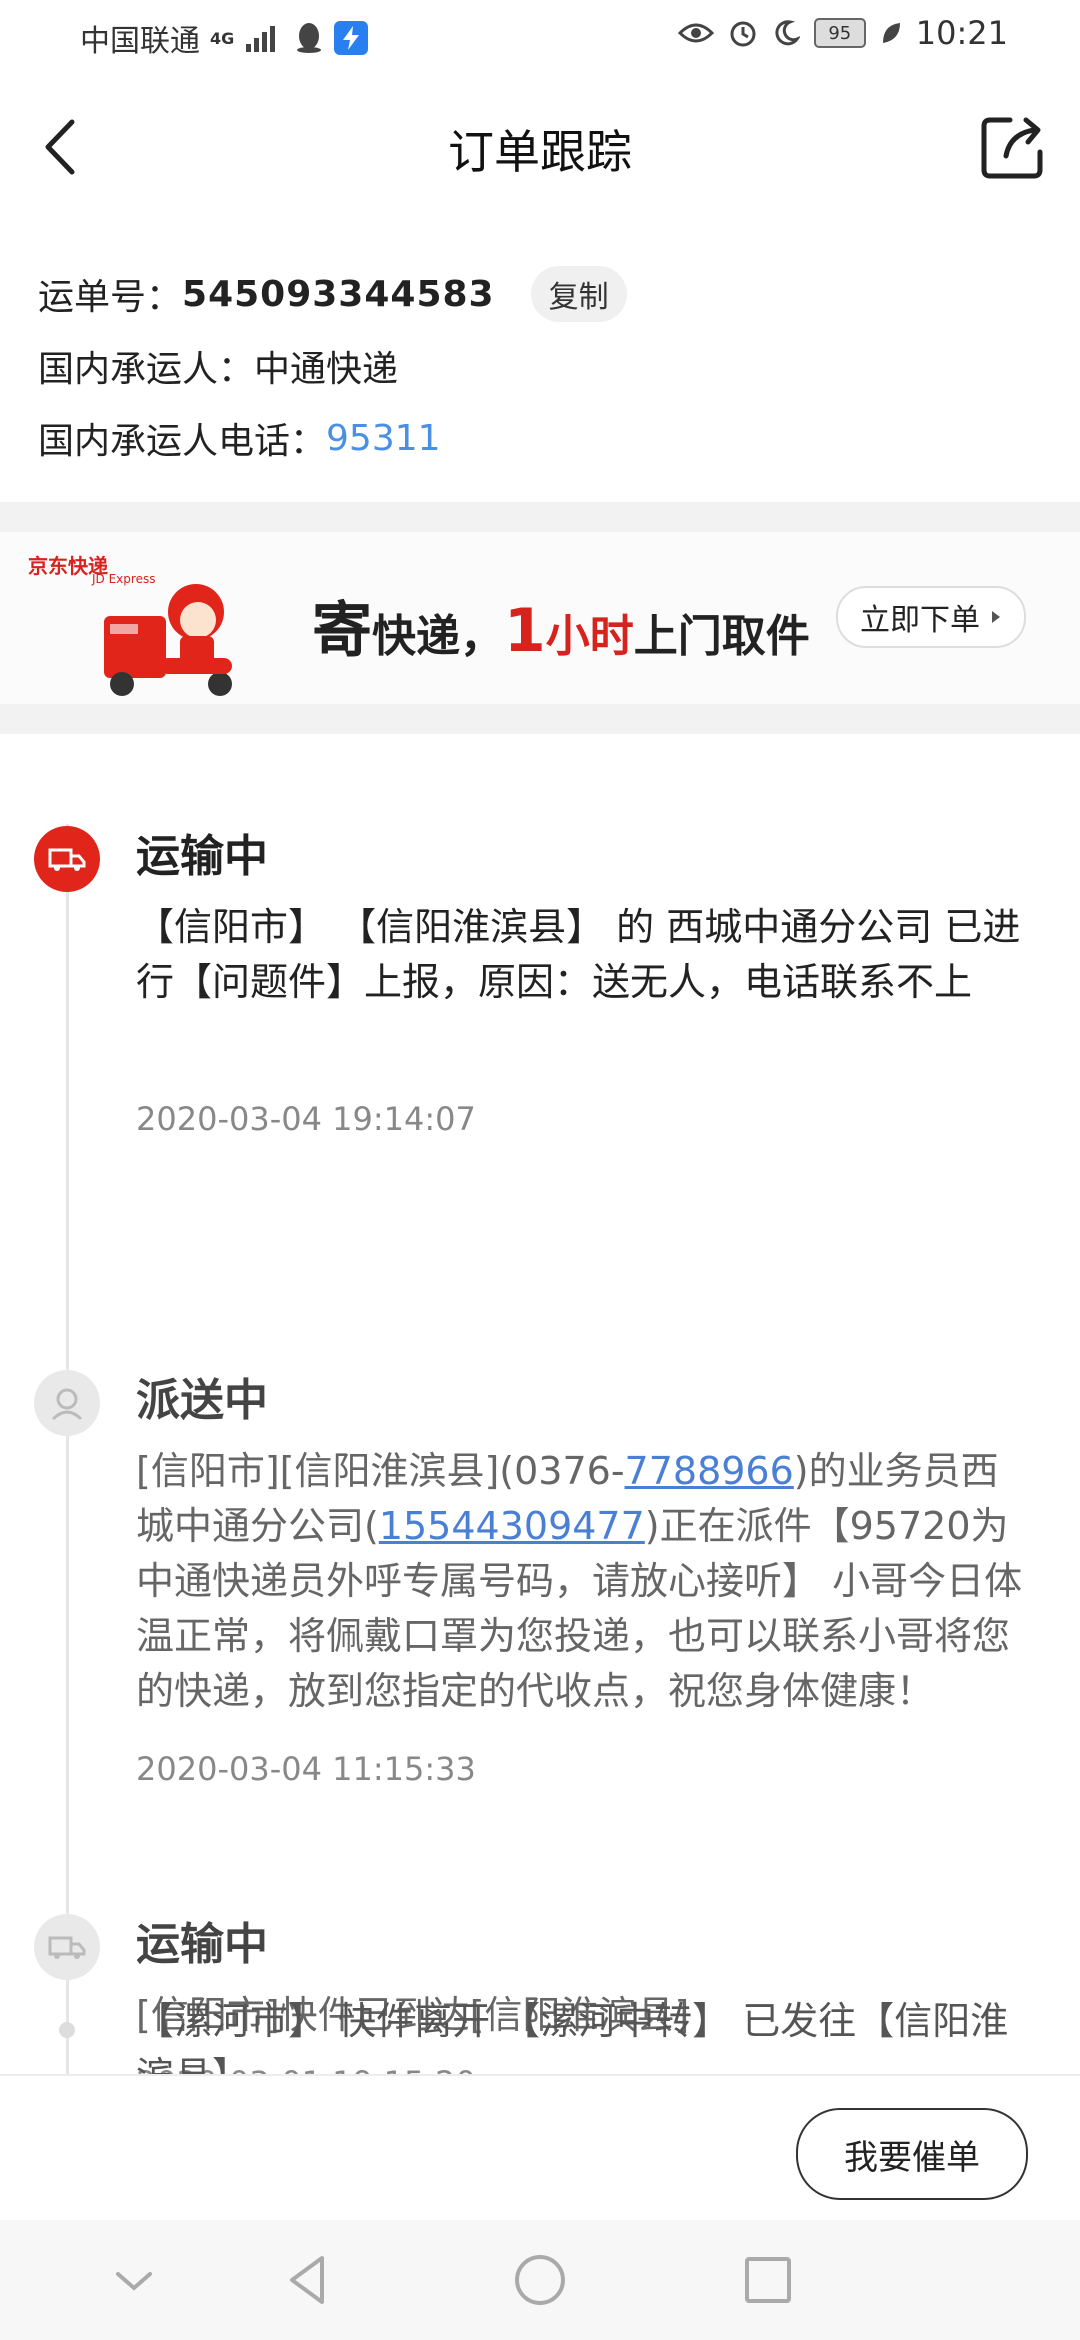  I want to click on bottom-action-bar: 我要催单, so click(540, 2148).